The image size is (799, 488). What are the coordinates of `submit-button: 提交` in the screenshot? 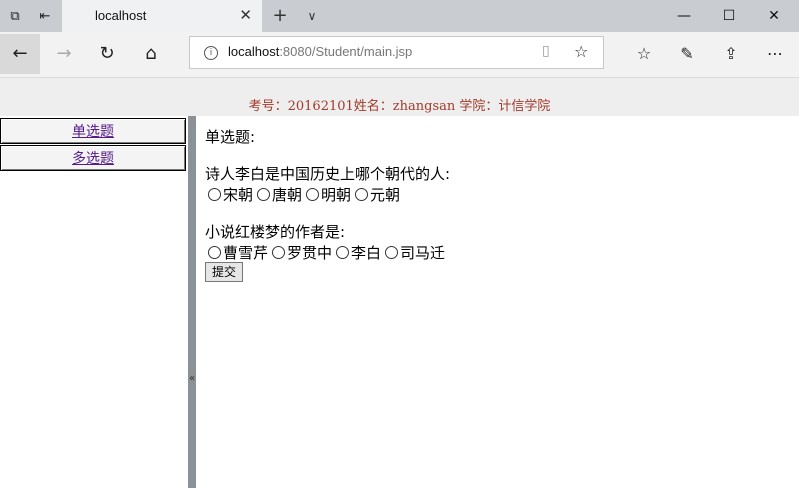 It's located at (224, 272).